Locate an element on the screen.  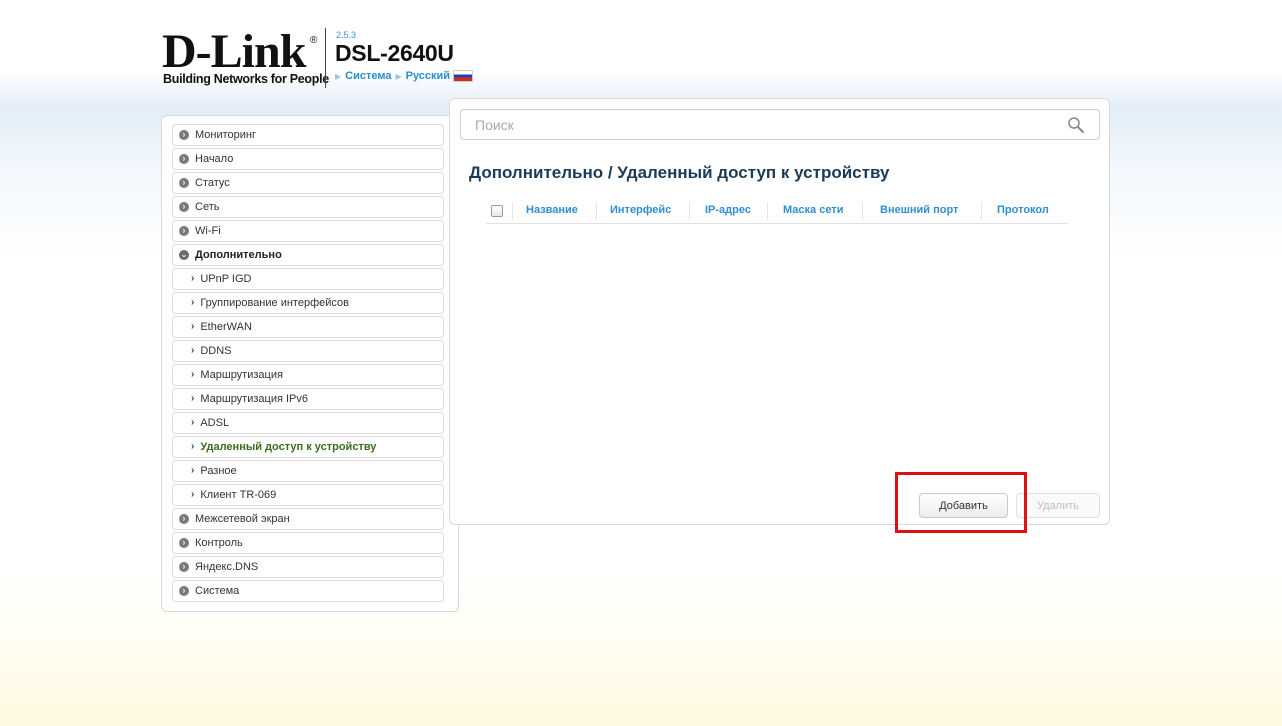
column-header-name: Название is located at coordinates (552, 210).